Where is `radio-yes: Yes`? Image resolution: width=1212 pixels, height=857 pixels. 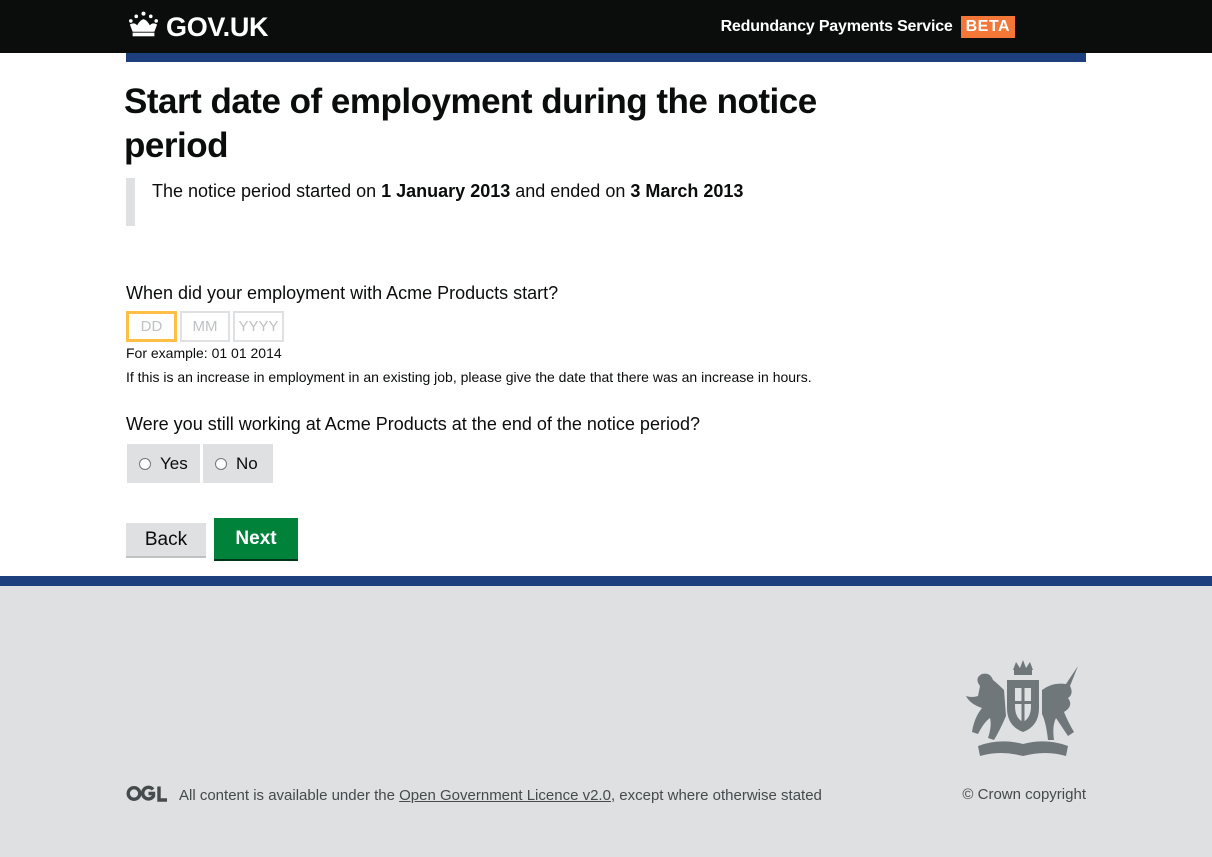 radio-yes: Yes is located at coordinates (163, 463).